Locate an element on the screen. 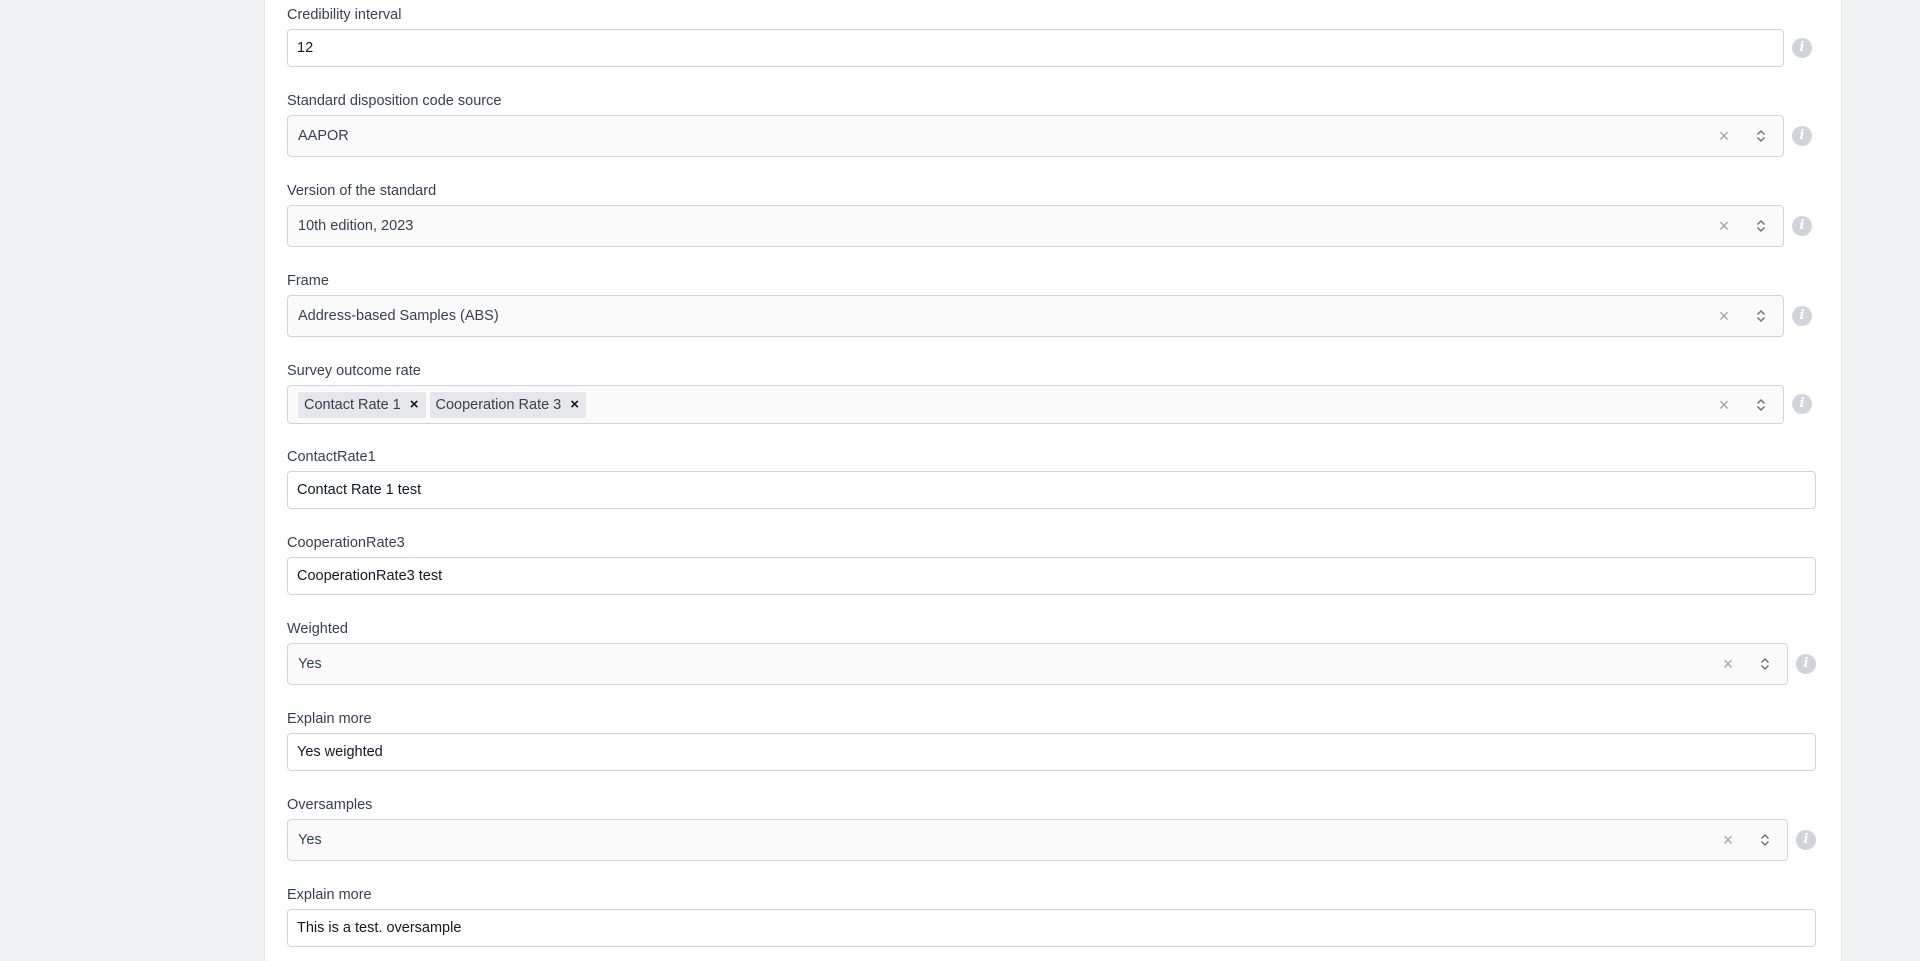  survey-outcome-rate-select: Contact Rate 1 × Cooperation Rate 3 × × is located at coordinates (1035, 404).